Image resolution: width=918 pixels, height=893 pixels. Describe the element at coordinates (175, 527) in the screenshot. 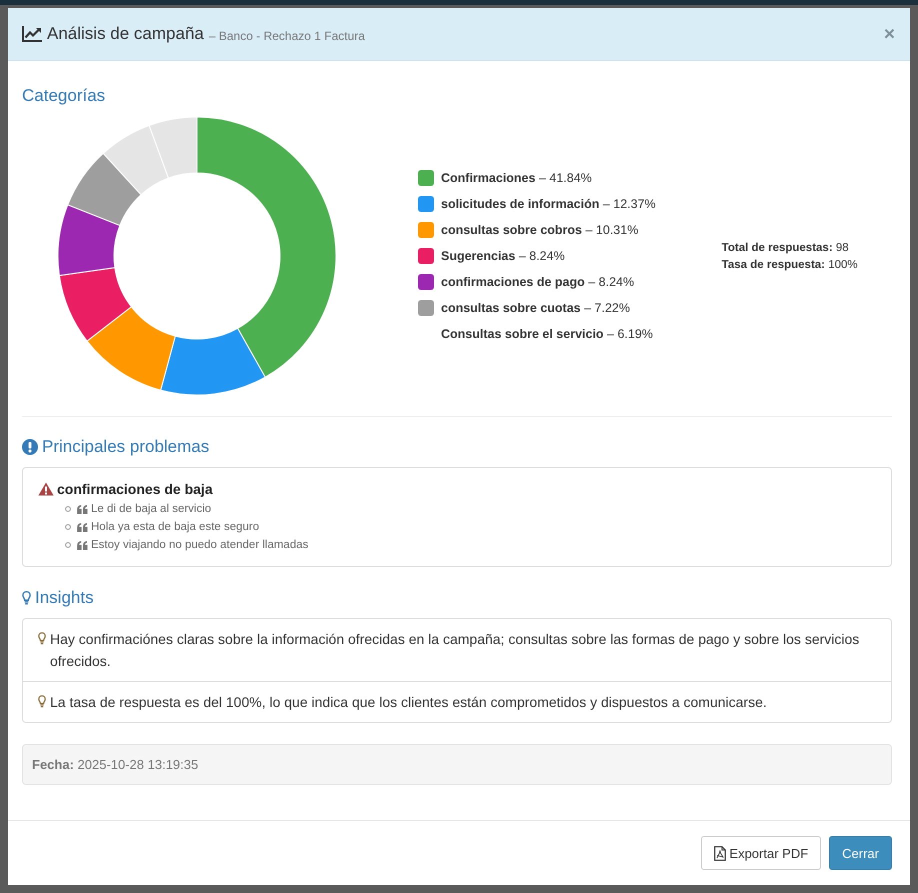

I see `quote-text: Hola ya esta de baja este seguro` at that location.